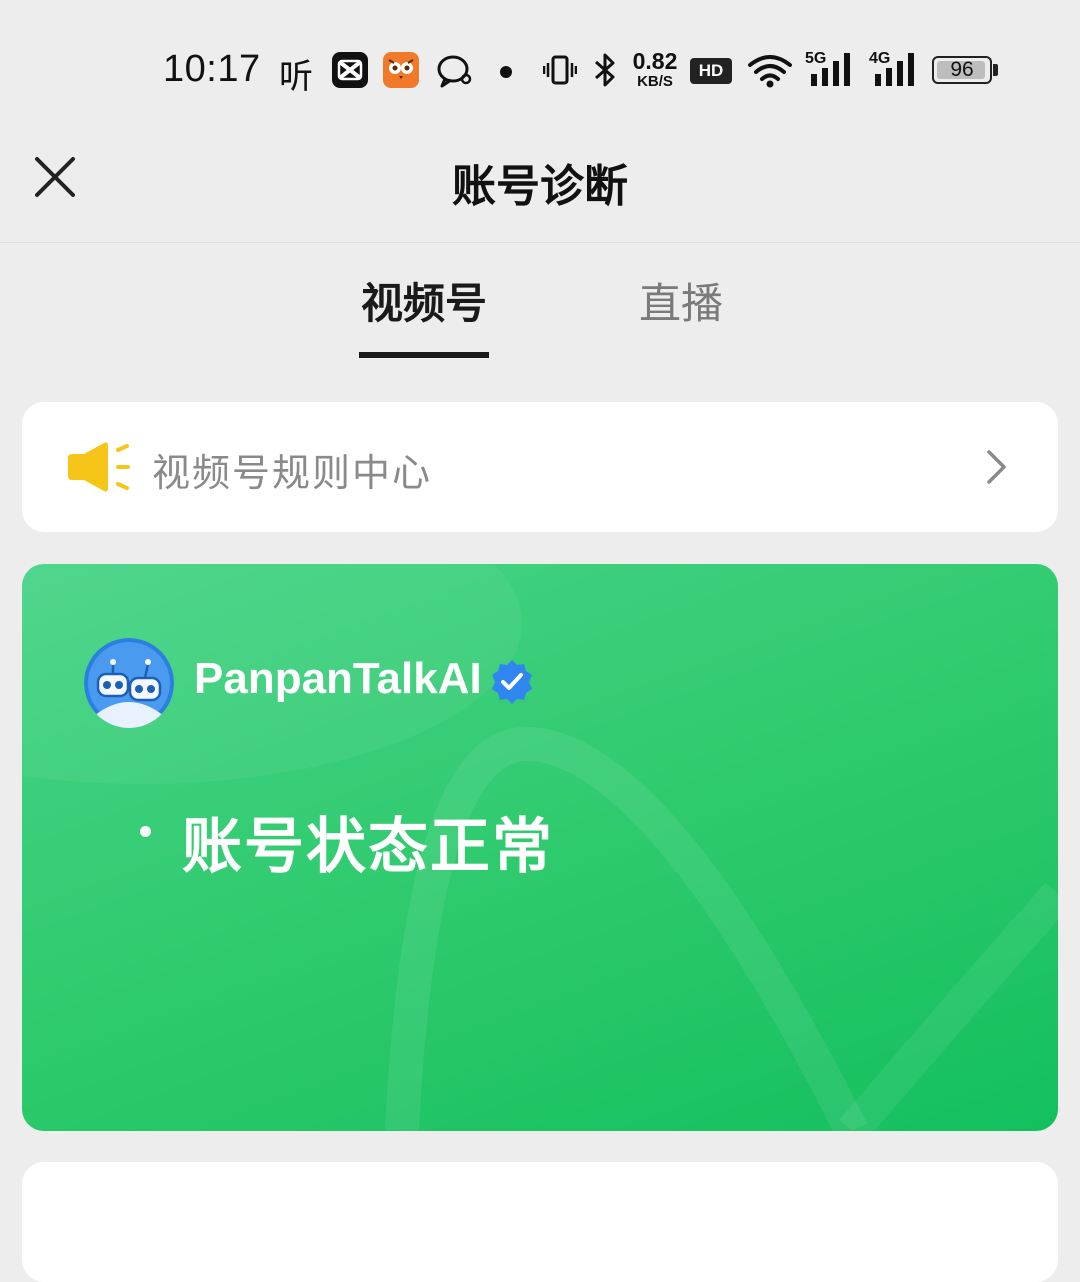 The width and height of the screenshot is (1080, 1282). Describe the element at coordinates (770, 71) in the screenshot. I see `wifi-icon` at that location.